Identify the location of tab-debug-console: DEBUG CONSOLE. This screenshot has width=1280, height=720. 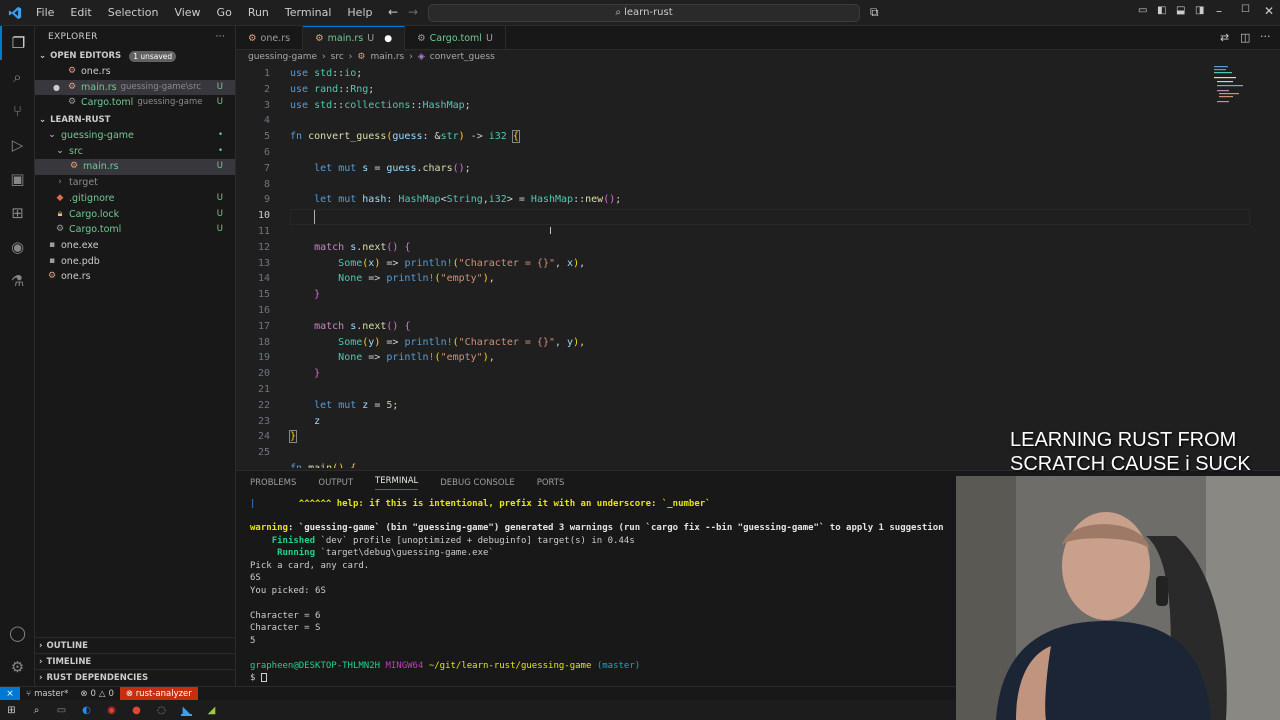
(477, 483).